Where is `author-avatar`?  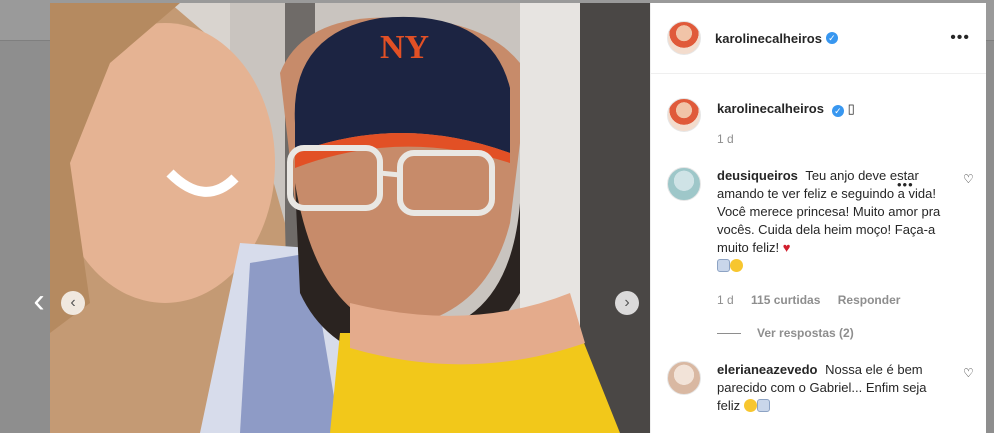 author-avatar is located at coordinates (684, 38).